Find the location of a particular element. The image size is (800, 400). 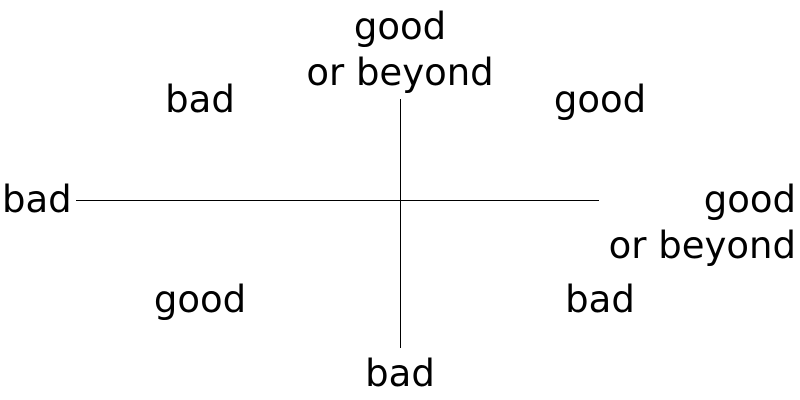

right-axis-label: good or beyond is located at coordinates (702, 223).